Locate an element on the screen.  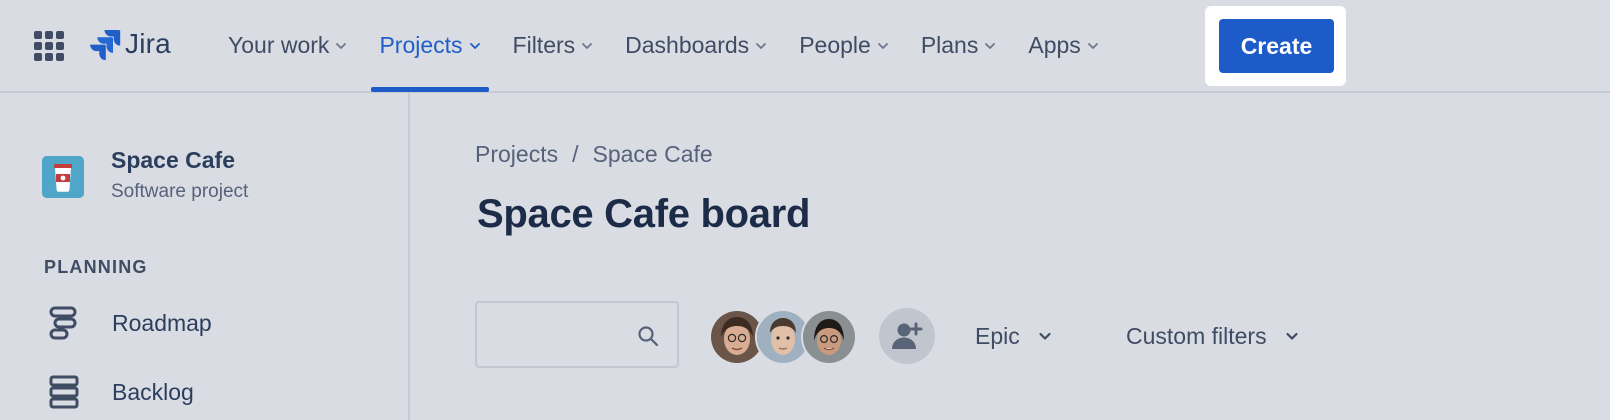
nav-apps: Apps is located at coordinates (1063, 45).